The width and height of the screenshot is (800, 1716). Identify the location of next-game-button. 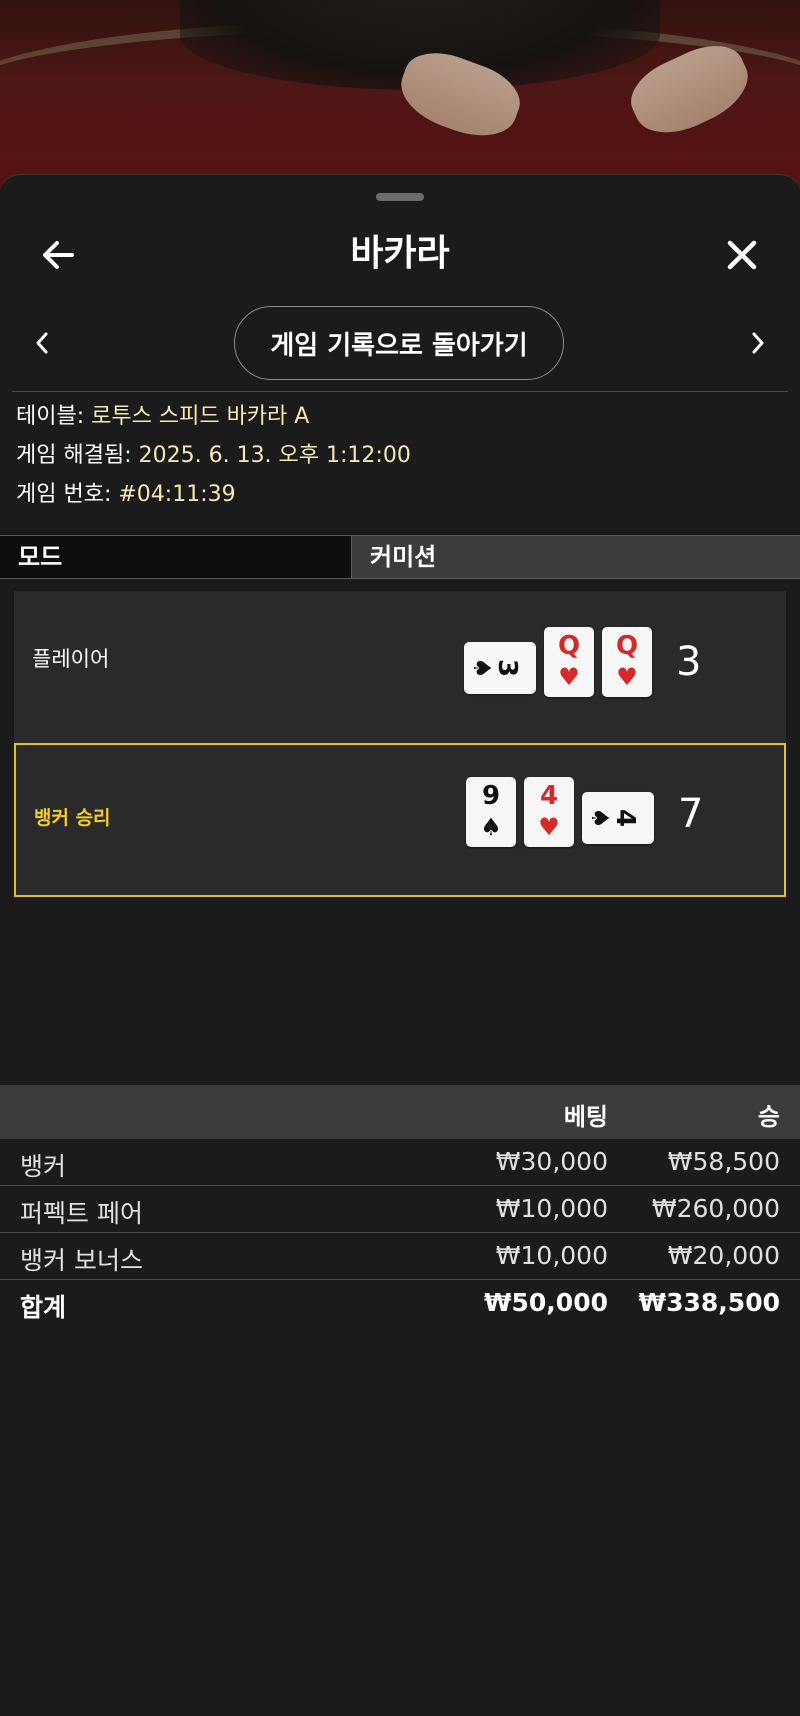
(758, 343).